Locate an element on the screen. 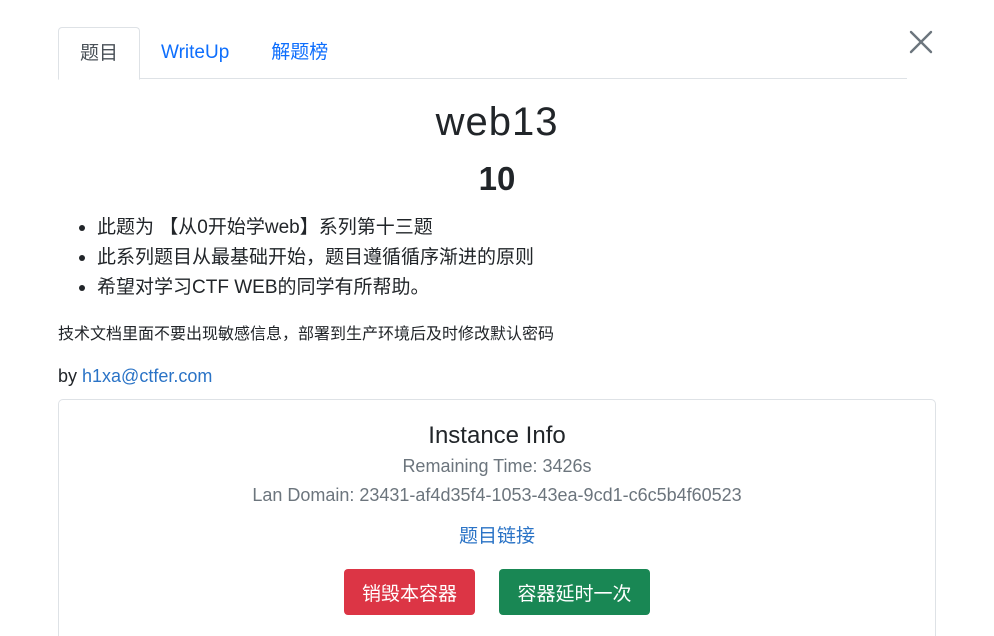  challenge-points: 10 is located at coordinates (497, 178).